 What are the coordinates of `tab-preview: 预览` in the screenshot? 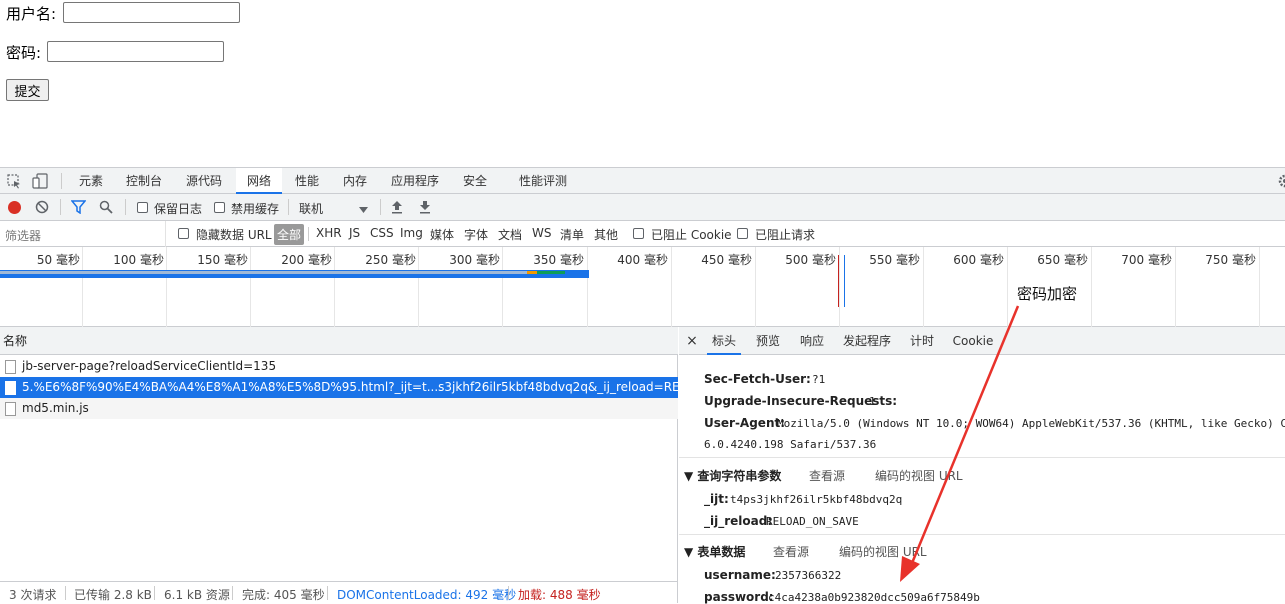 It's located at (768, 341).